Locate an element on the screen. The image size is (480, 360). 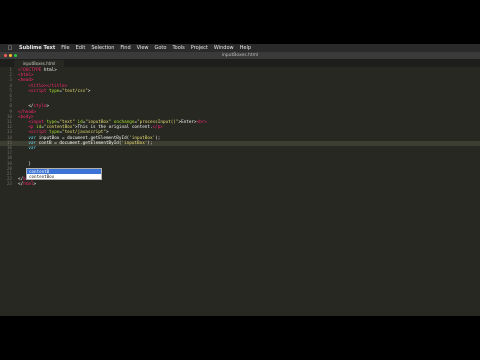
menu-tools: Tools is located at coordinates (178, 48).